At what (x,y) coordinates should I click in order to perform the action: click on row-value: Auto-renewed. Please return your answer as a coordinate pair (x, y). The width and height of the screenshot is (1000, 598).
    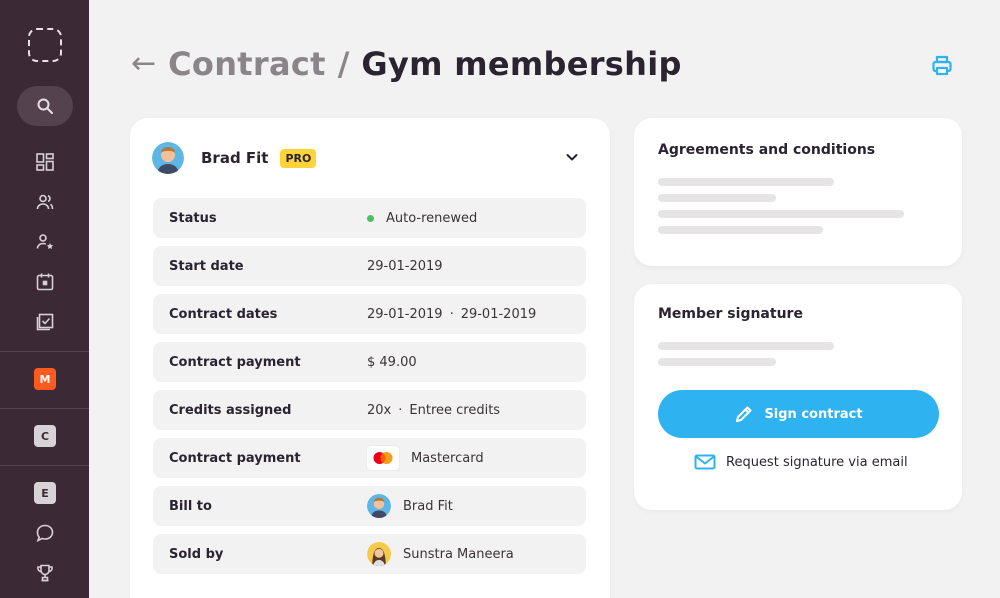
    Looking at the image, I should click on (422, 218).